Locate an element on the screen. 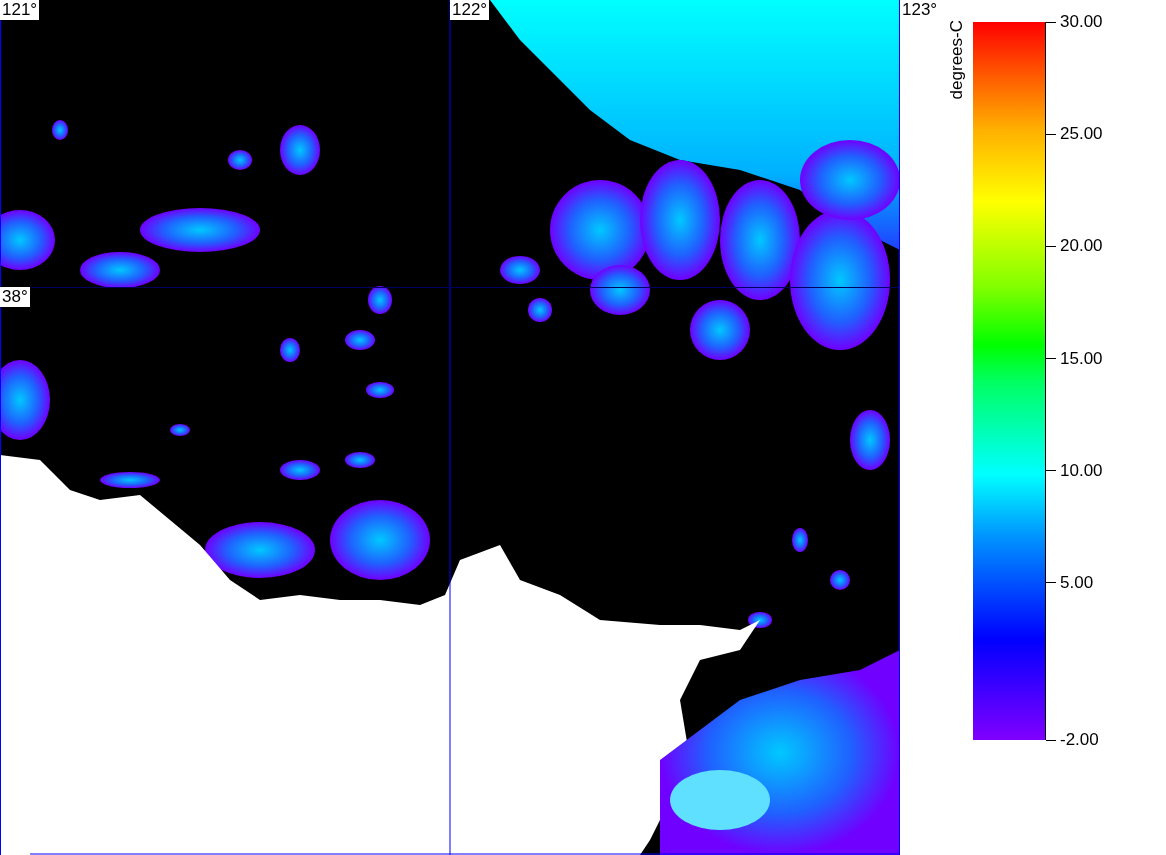 The height and width of the screenshot is (855, 1166). tick-label: 25.00 is located at coordinates (1081, 134).